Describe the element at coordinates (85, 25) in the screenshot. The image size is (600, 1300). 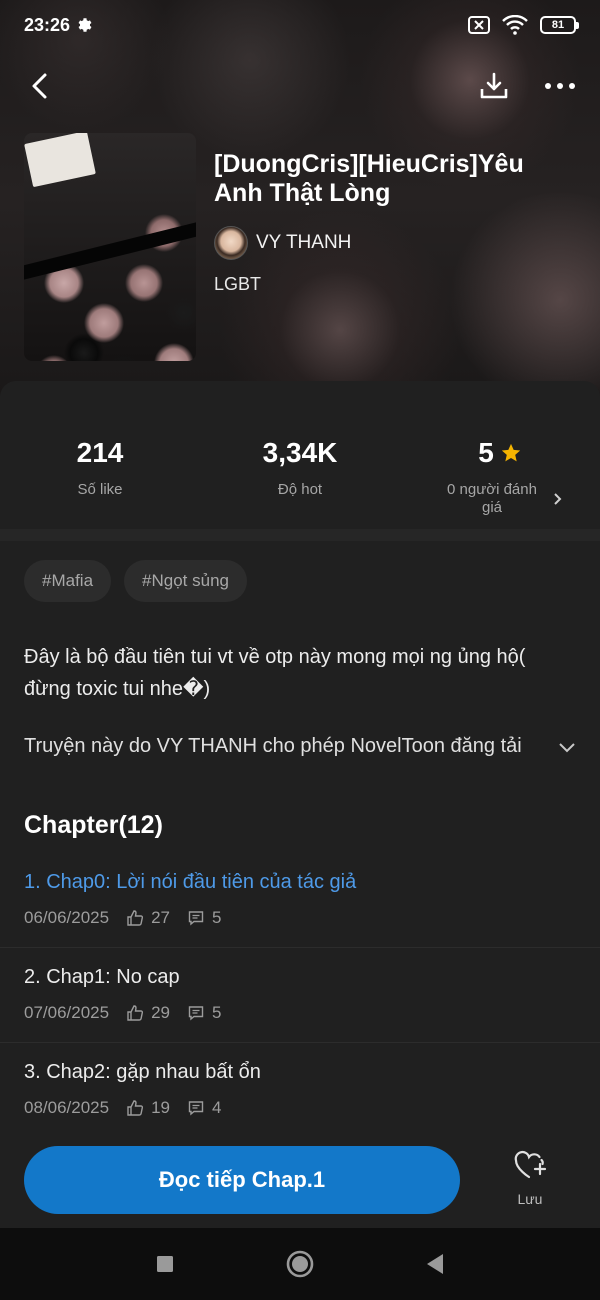
I see `gear-icon` at that location.